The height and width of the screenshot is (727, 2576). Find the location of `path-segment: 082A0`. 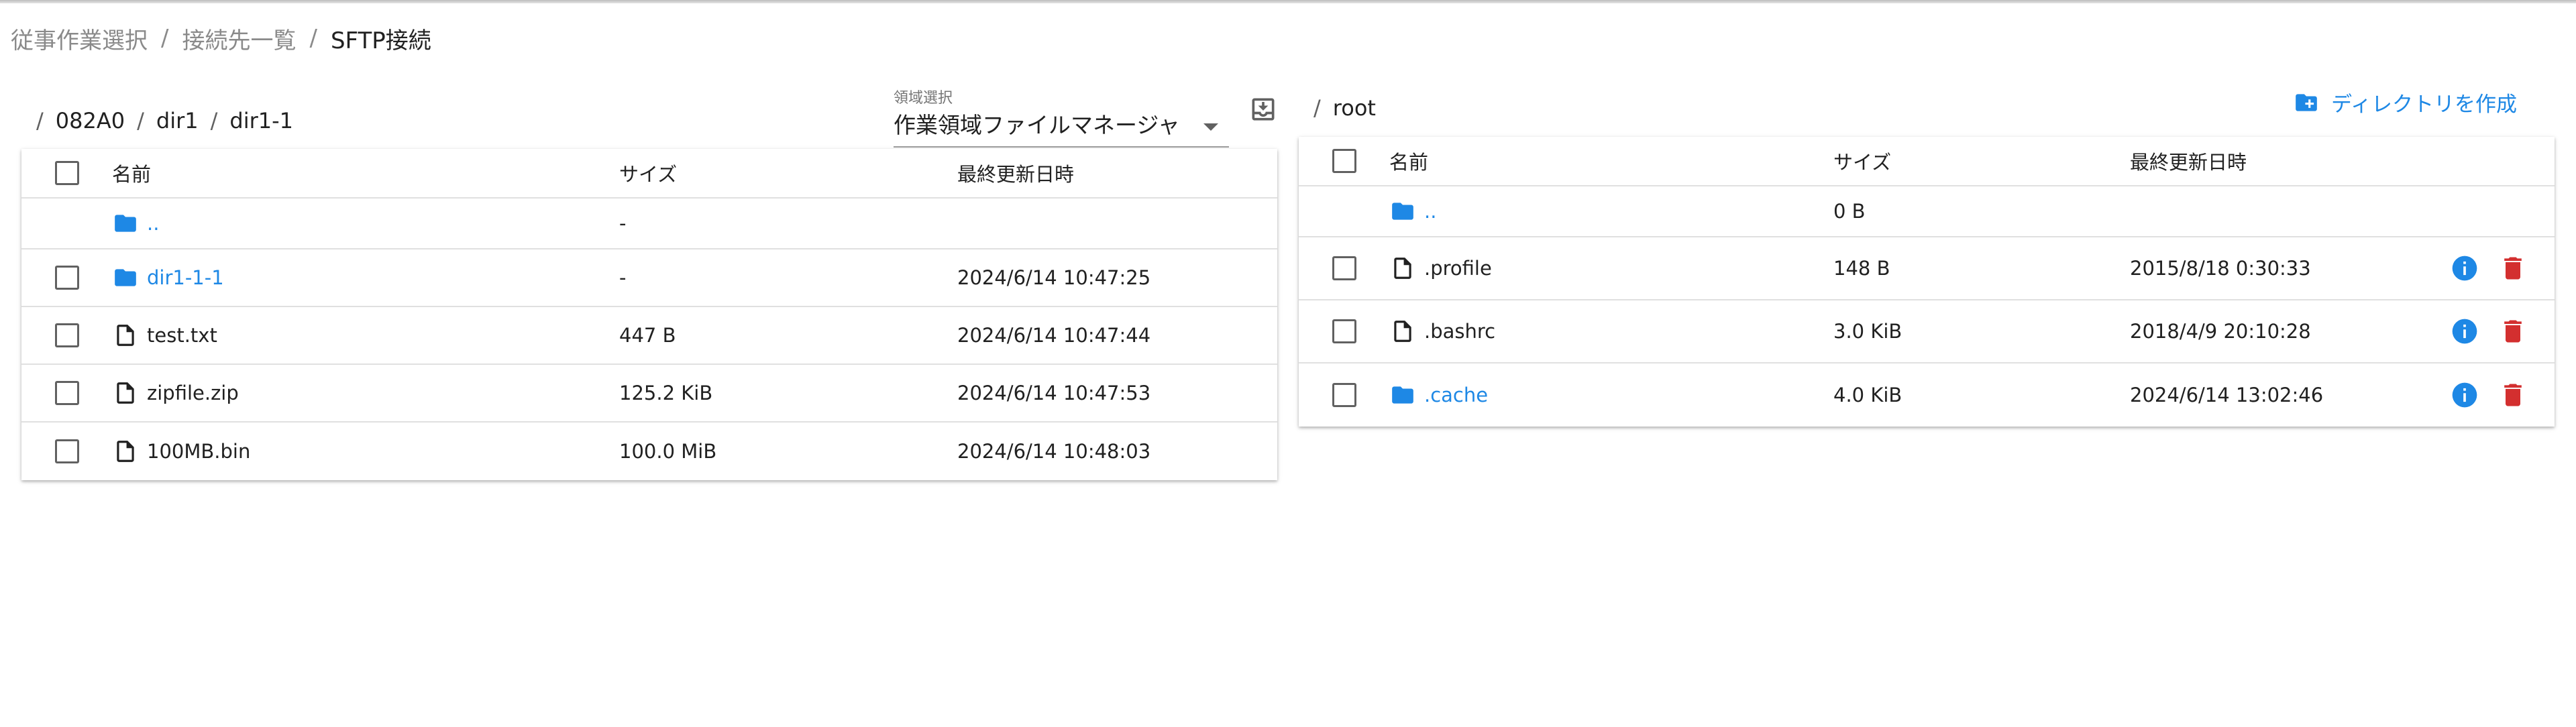

path-segment: 082A0 is located at coordinates (90, 120).